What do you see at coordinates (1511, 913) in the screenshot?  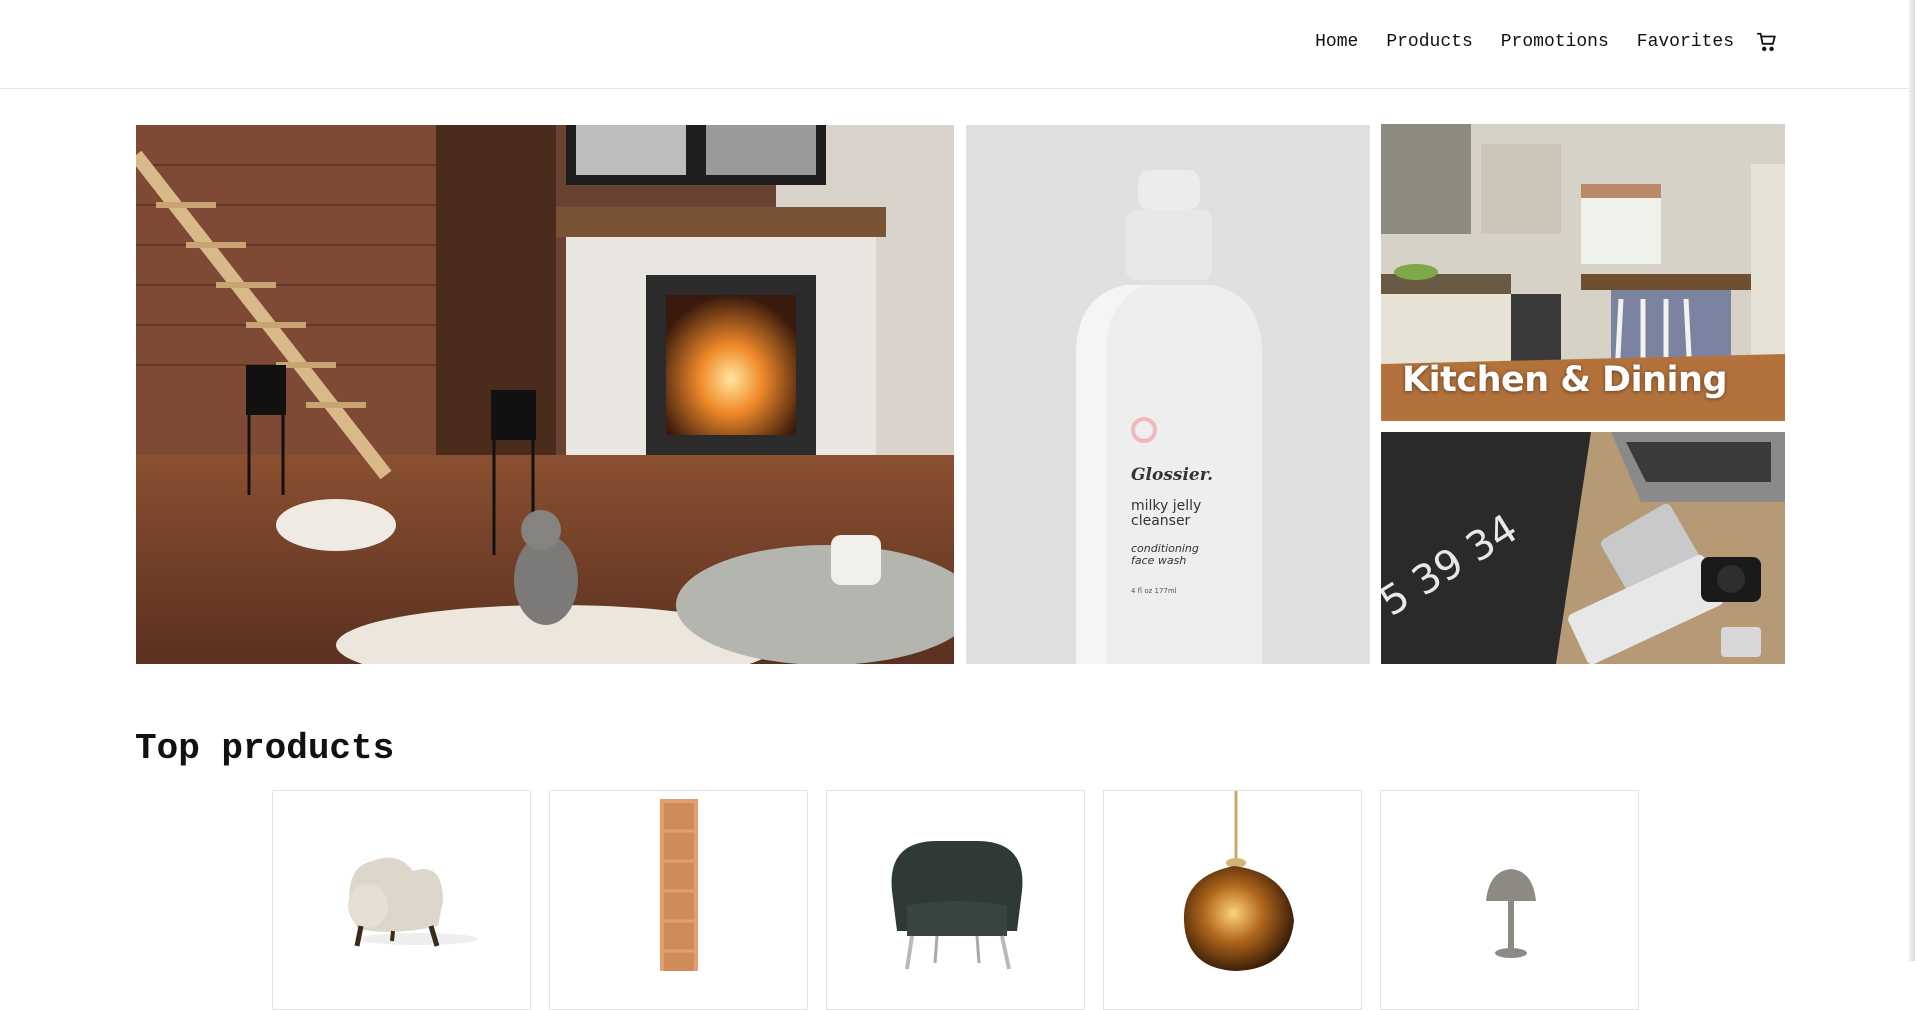 I see `mushroom-table-lamp-image` at bounding box center [1511, 913].